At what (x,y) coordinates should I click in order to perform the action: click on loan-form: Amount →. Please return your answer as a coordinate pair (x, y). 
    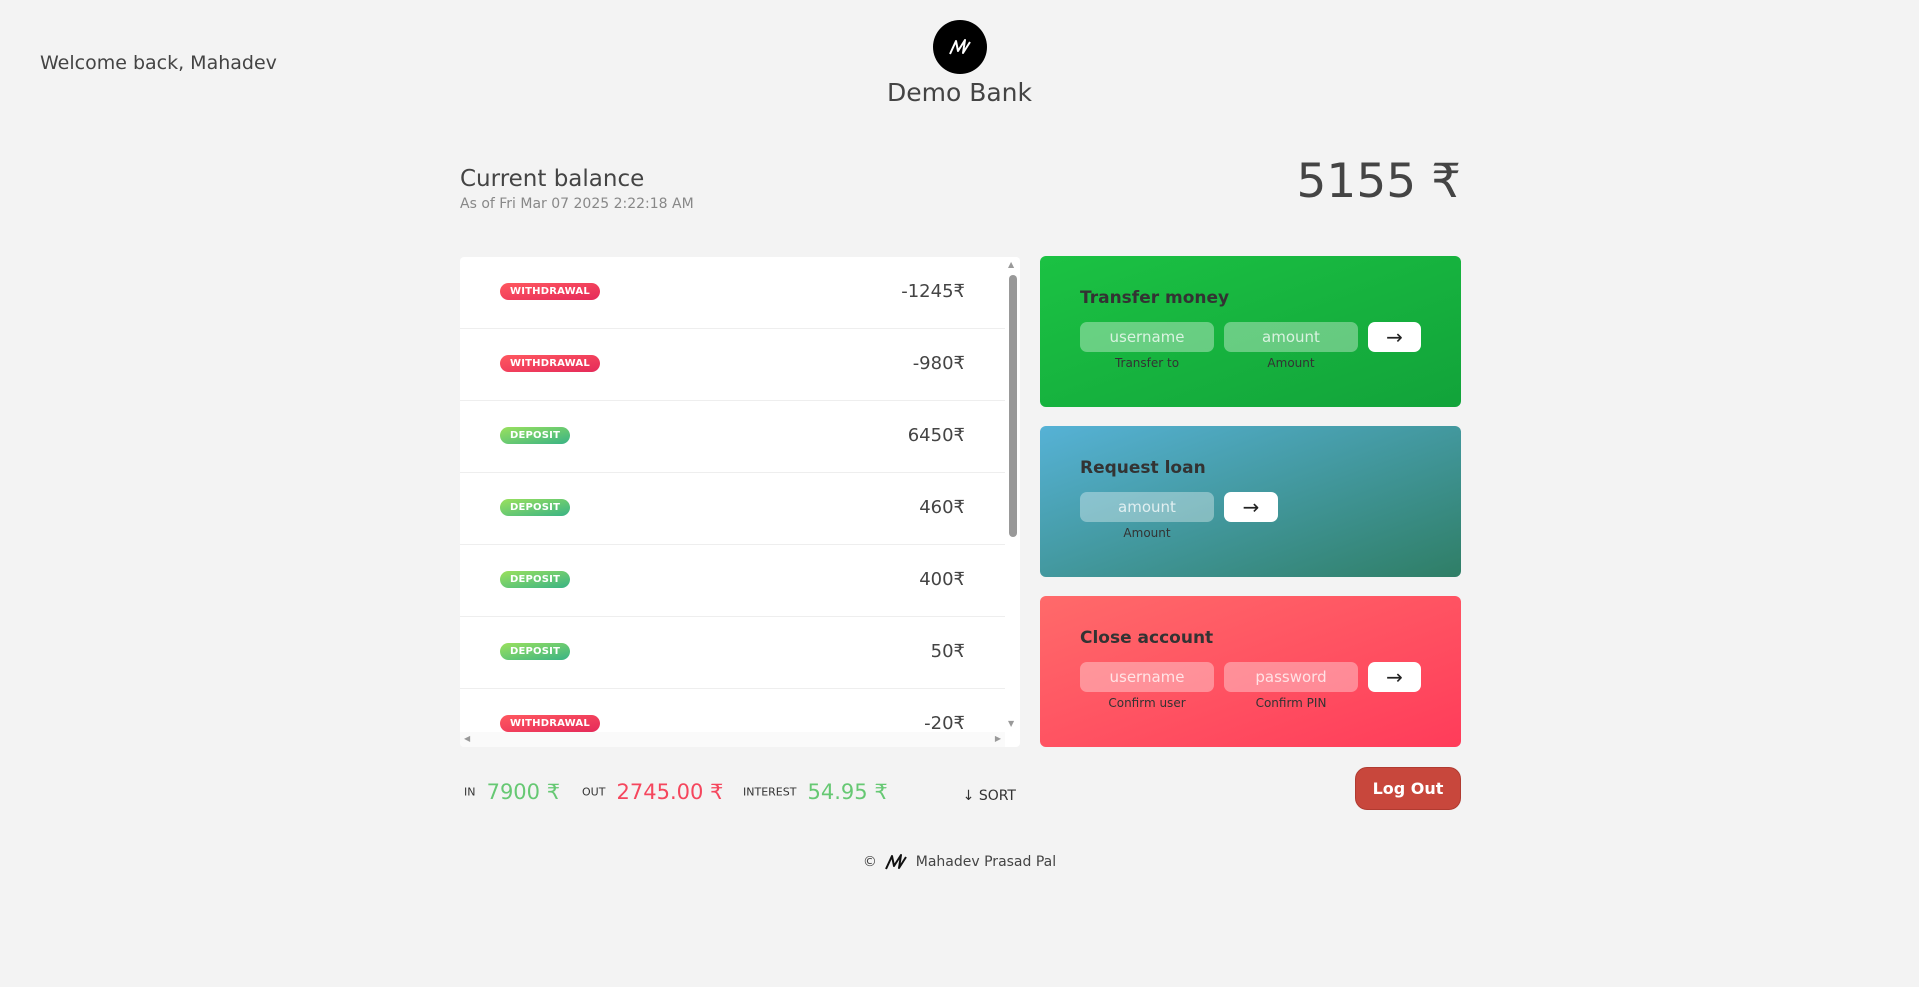
    Looking at the image, I should click on (1250, 516).